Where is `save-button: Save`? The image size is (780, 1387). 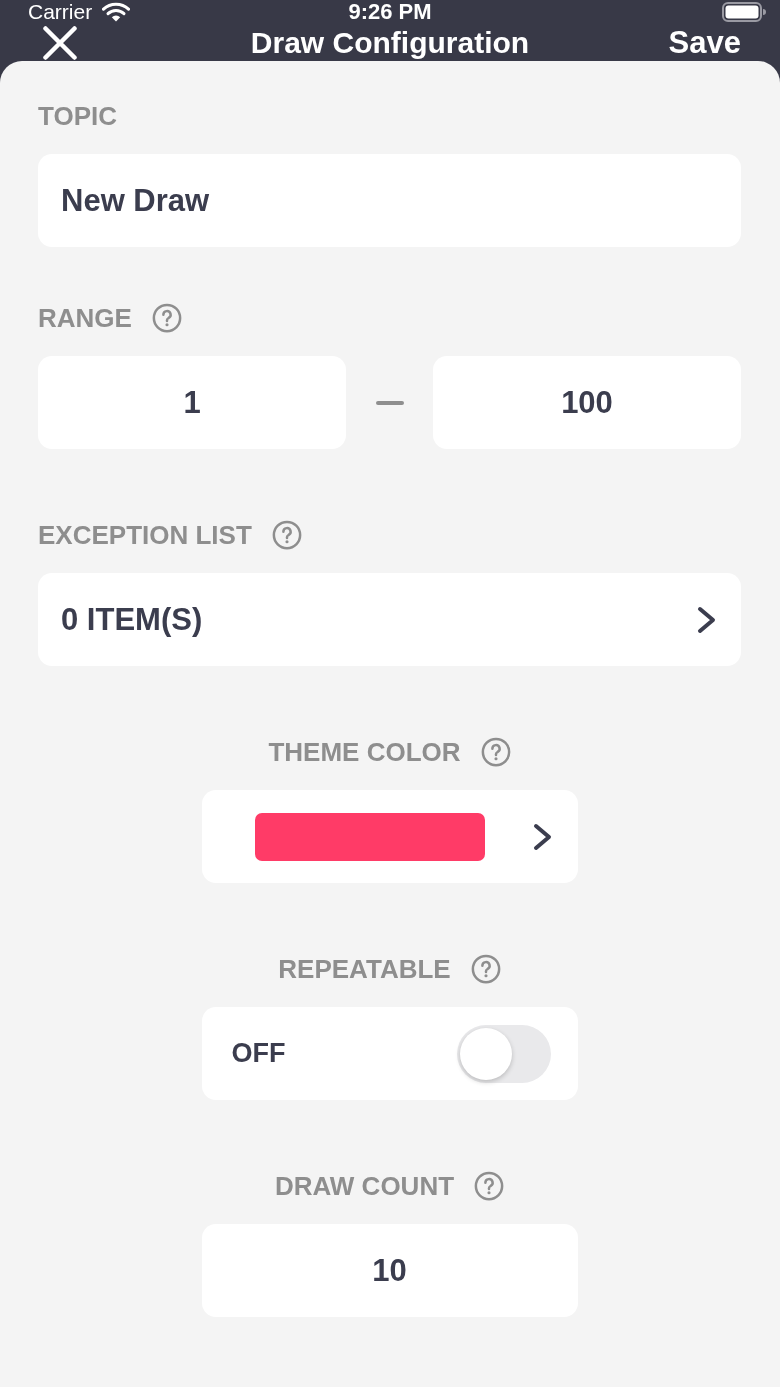 save-button: Save is located at coordinates (704, 42).